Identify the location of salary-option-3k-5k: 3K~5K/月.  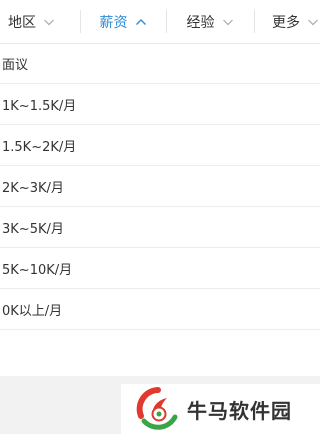
(160, 227).